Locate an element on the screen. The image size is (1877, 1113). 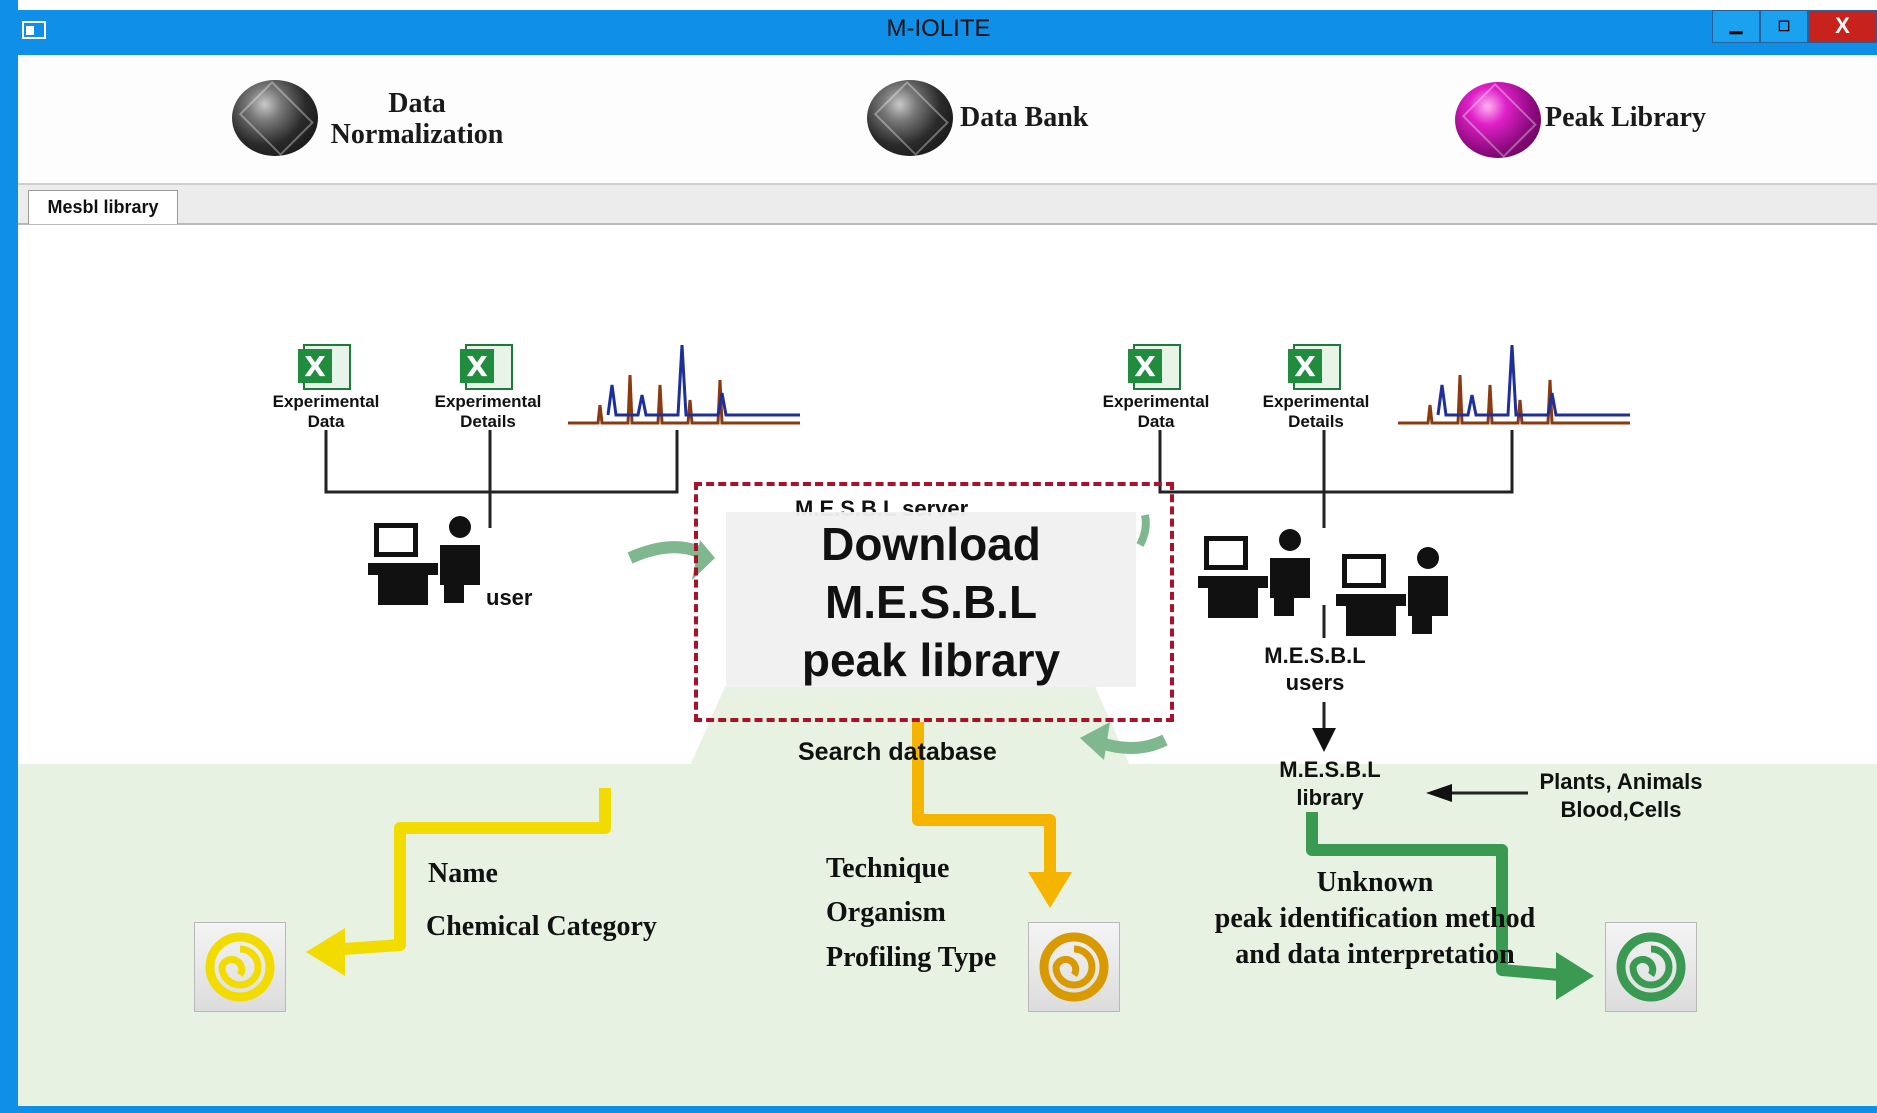
user-label: user is located at coordinates (509, 597).